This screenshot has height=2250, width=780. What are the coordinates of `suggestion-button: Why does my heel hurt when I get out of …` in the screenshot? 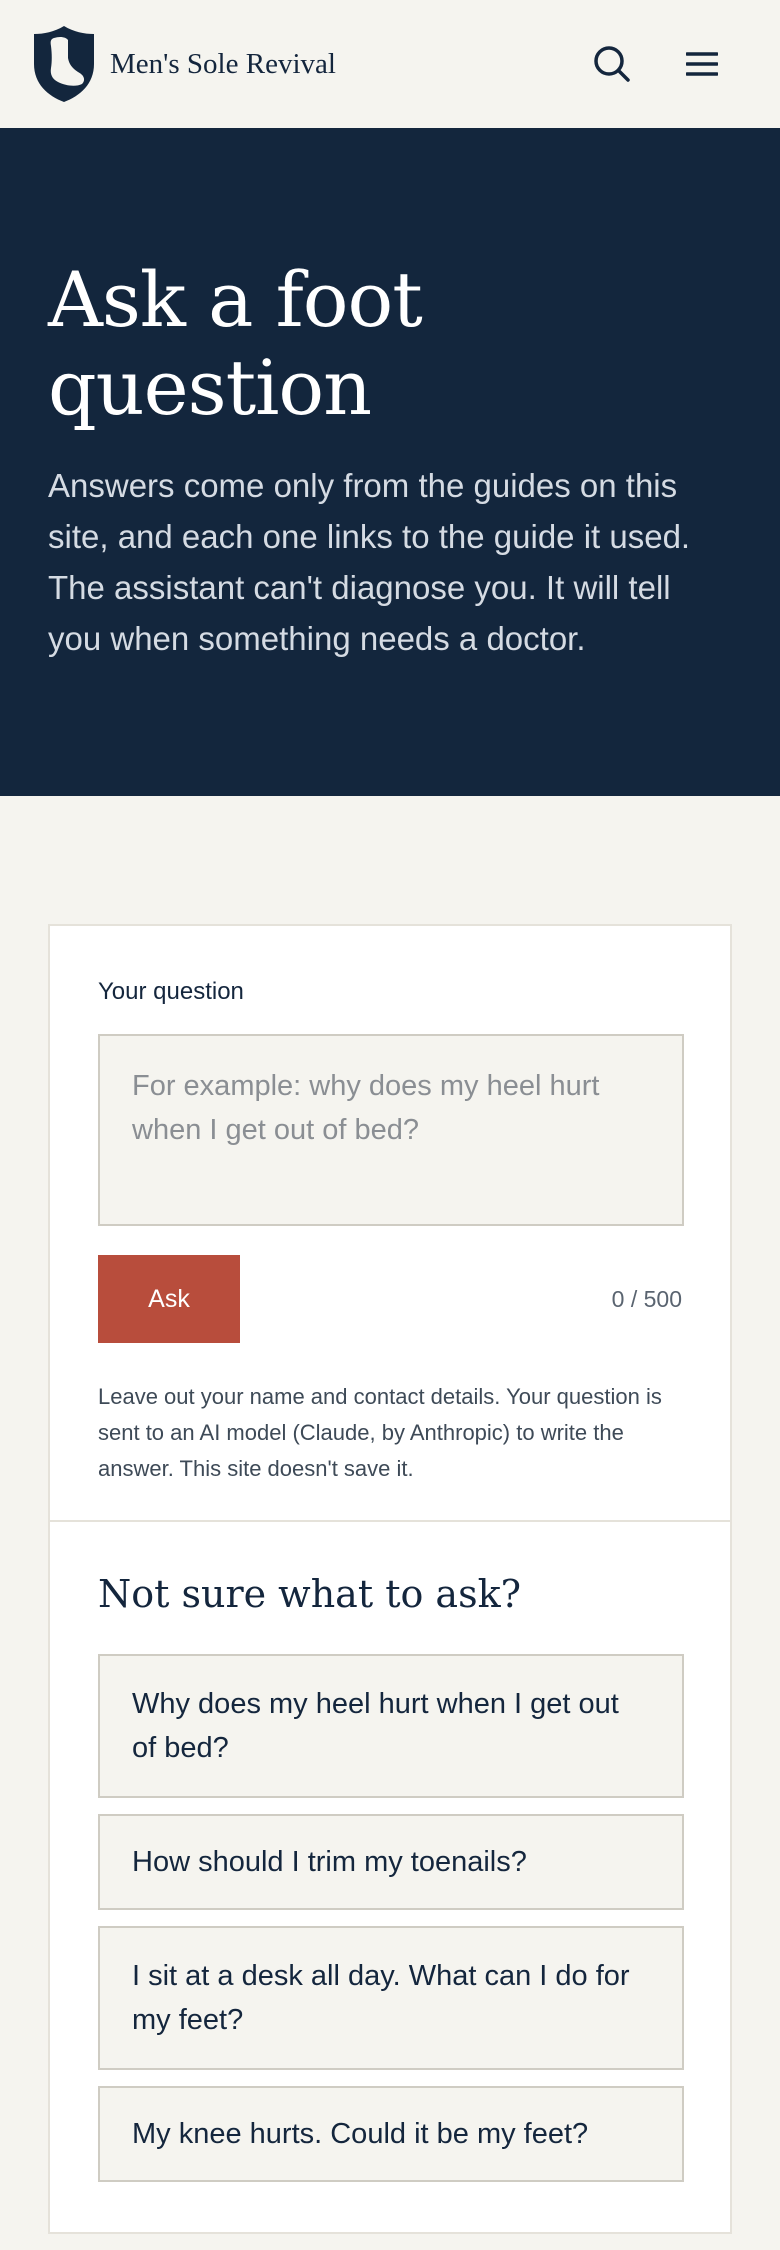 It's located at (391, 1726).